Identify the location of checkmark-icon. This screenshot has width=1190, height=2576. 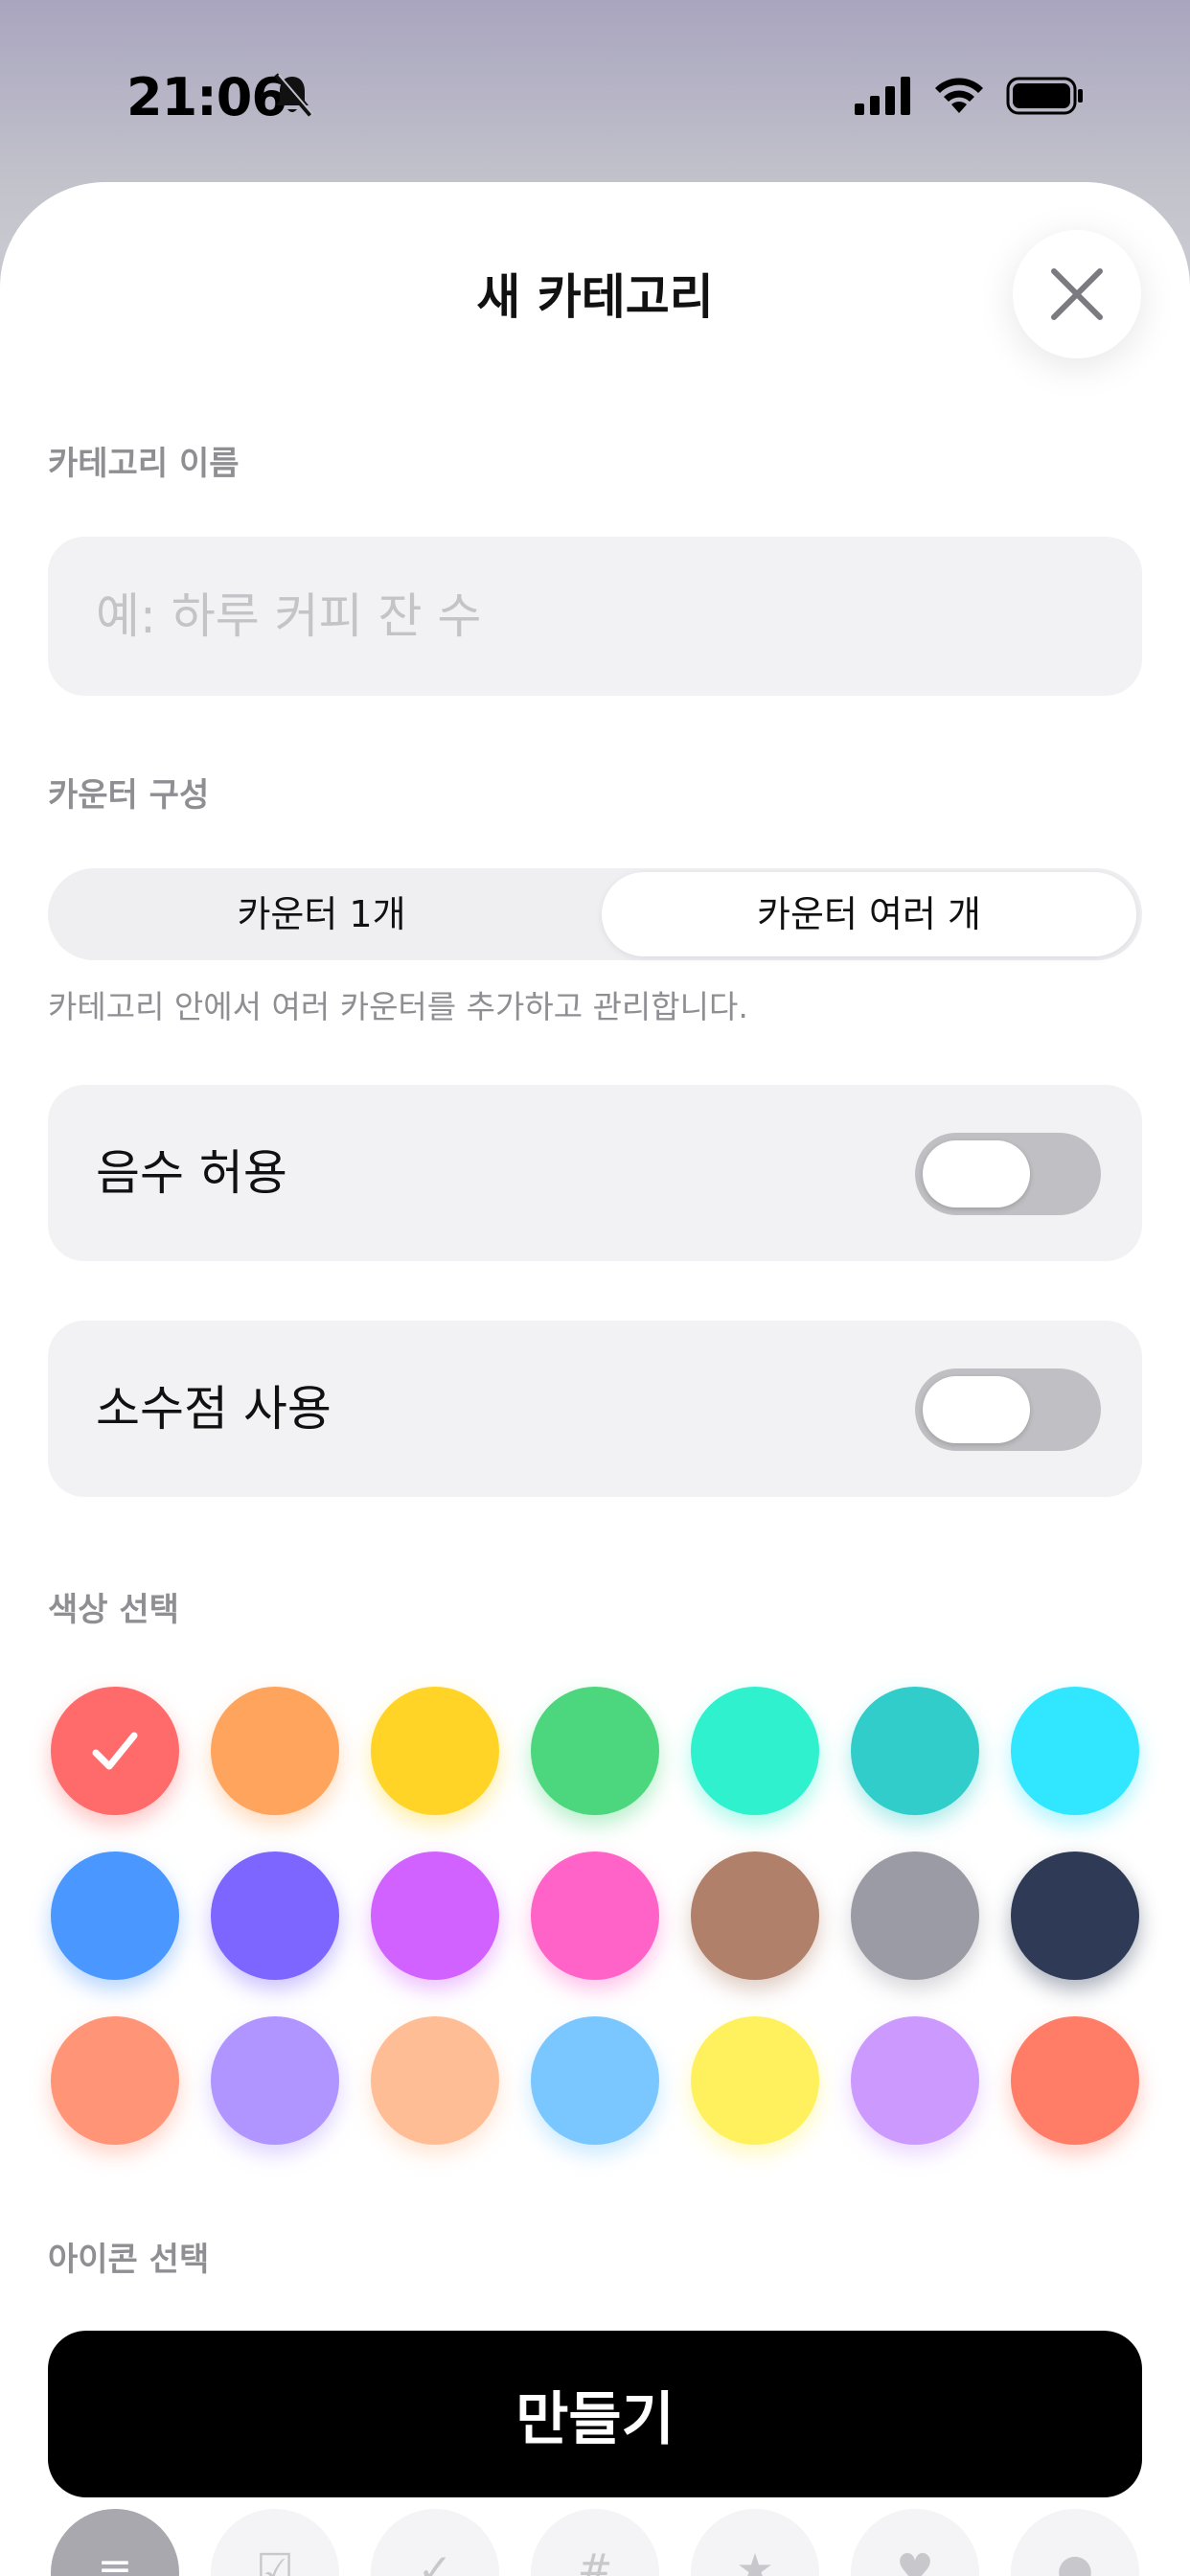
(115, 1751).